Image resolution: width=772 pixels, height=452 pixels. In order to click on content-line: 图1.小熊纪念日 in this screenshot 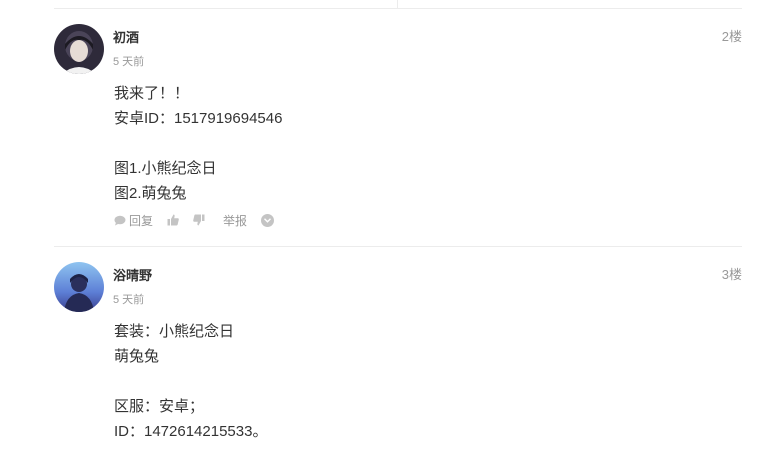, I will do `click(165, 168)`.